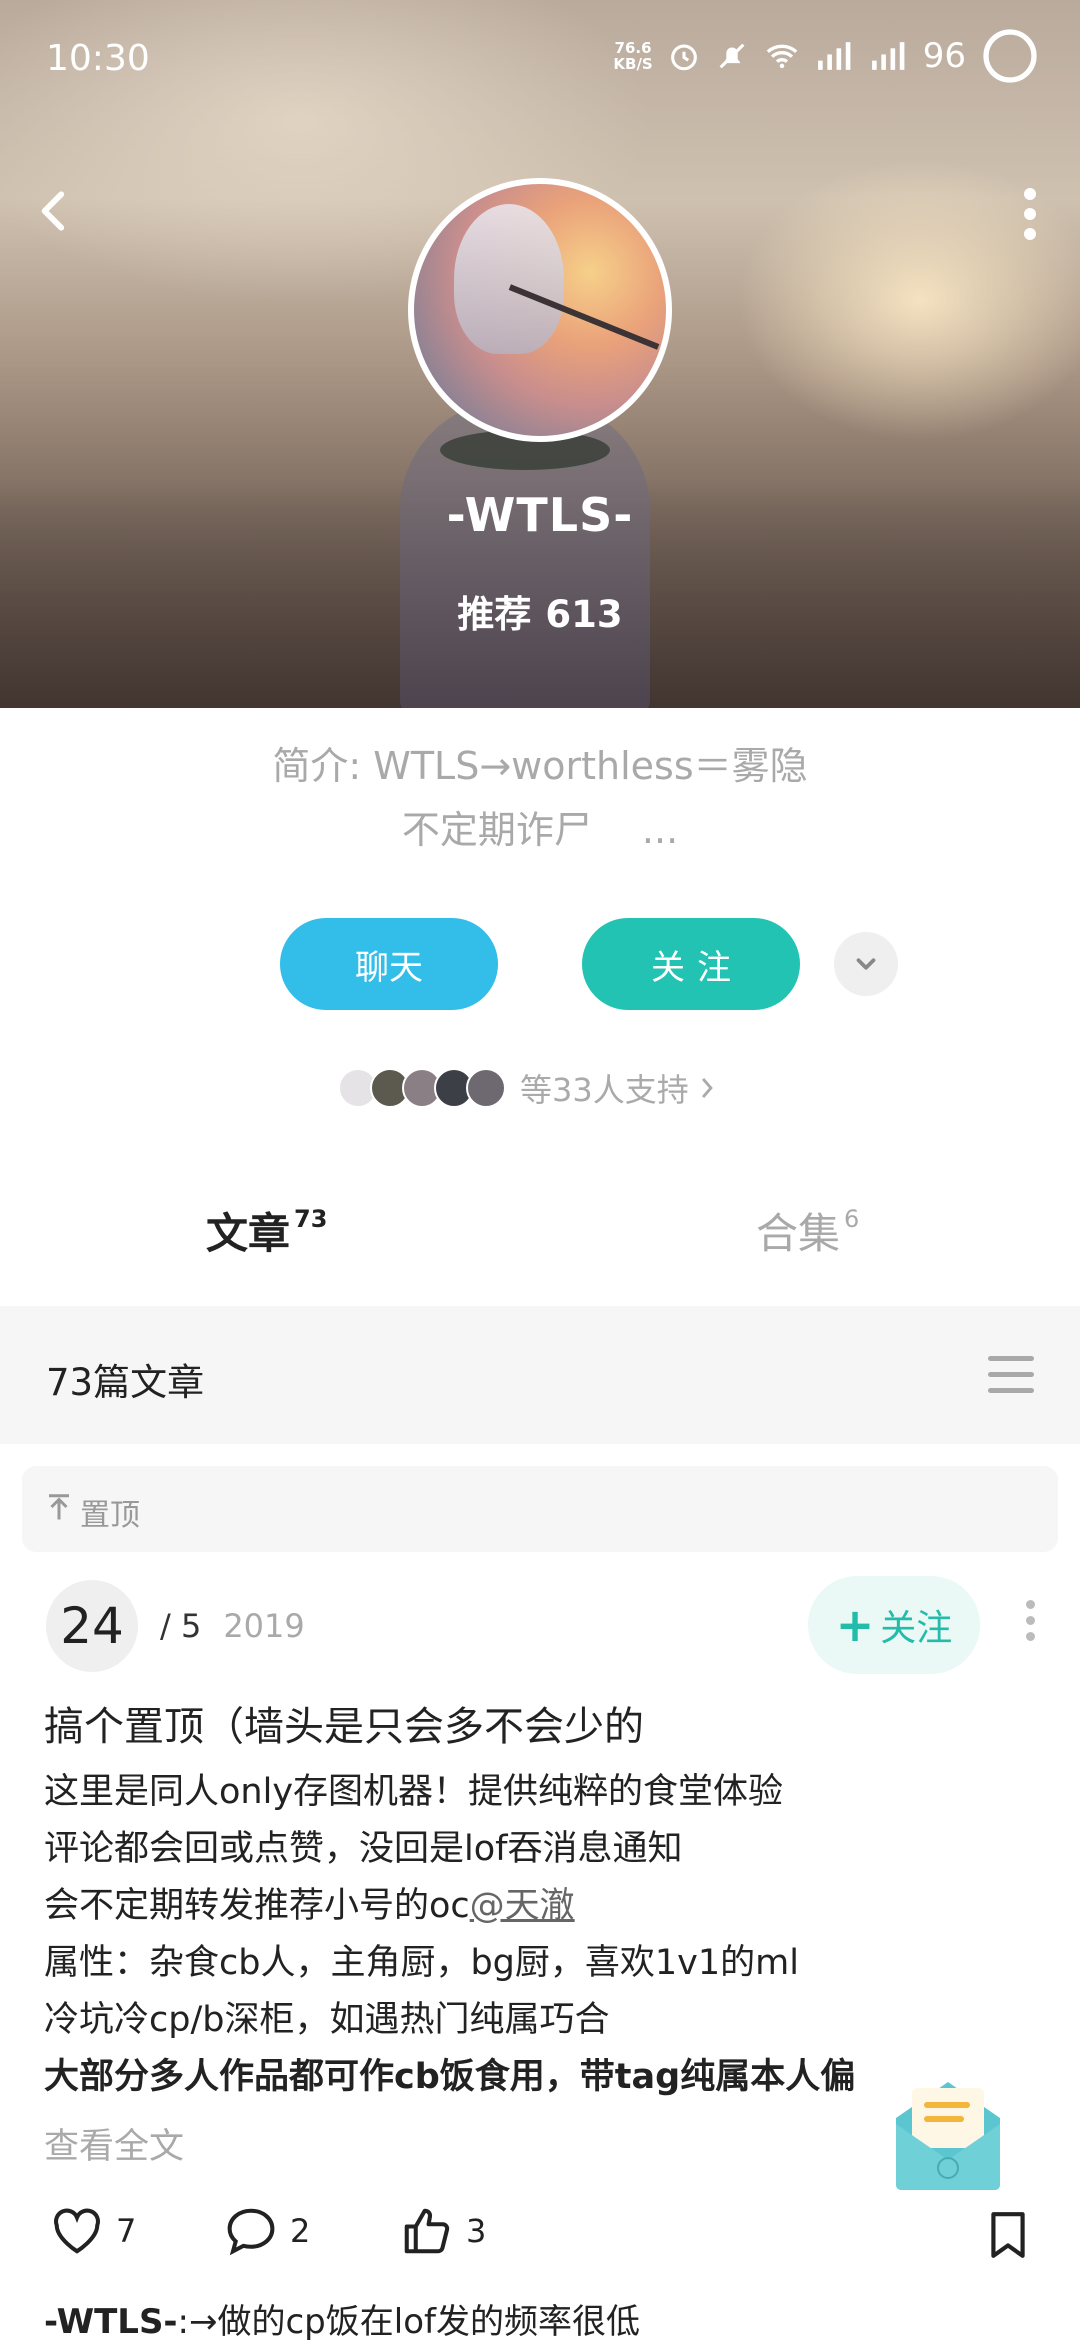  Describe the element at coordinates (77, 2231) in the screenshot. I see `heart-icon` at that location.